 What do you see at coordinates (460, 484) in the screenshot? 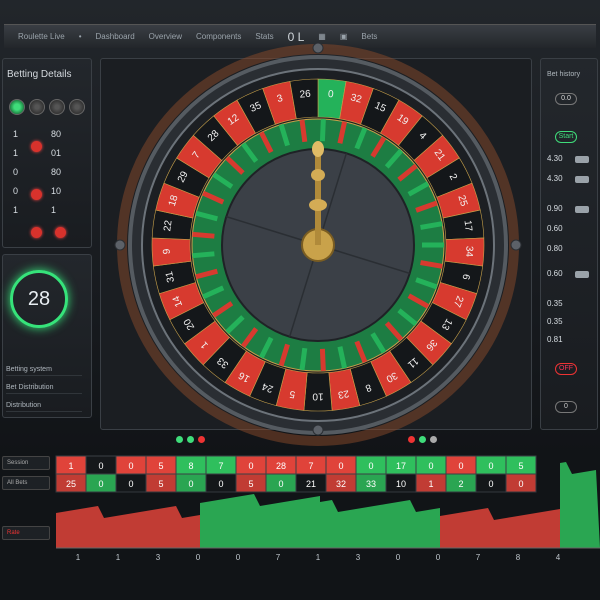
I see `timeline-number: 2` at bounding box center [460, 484].